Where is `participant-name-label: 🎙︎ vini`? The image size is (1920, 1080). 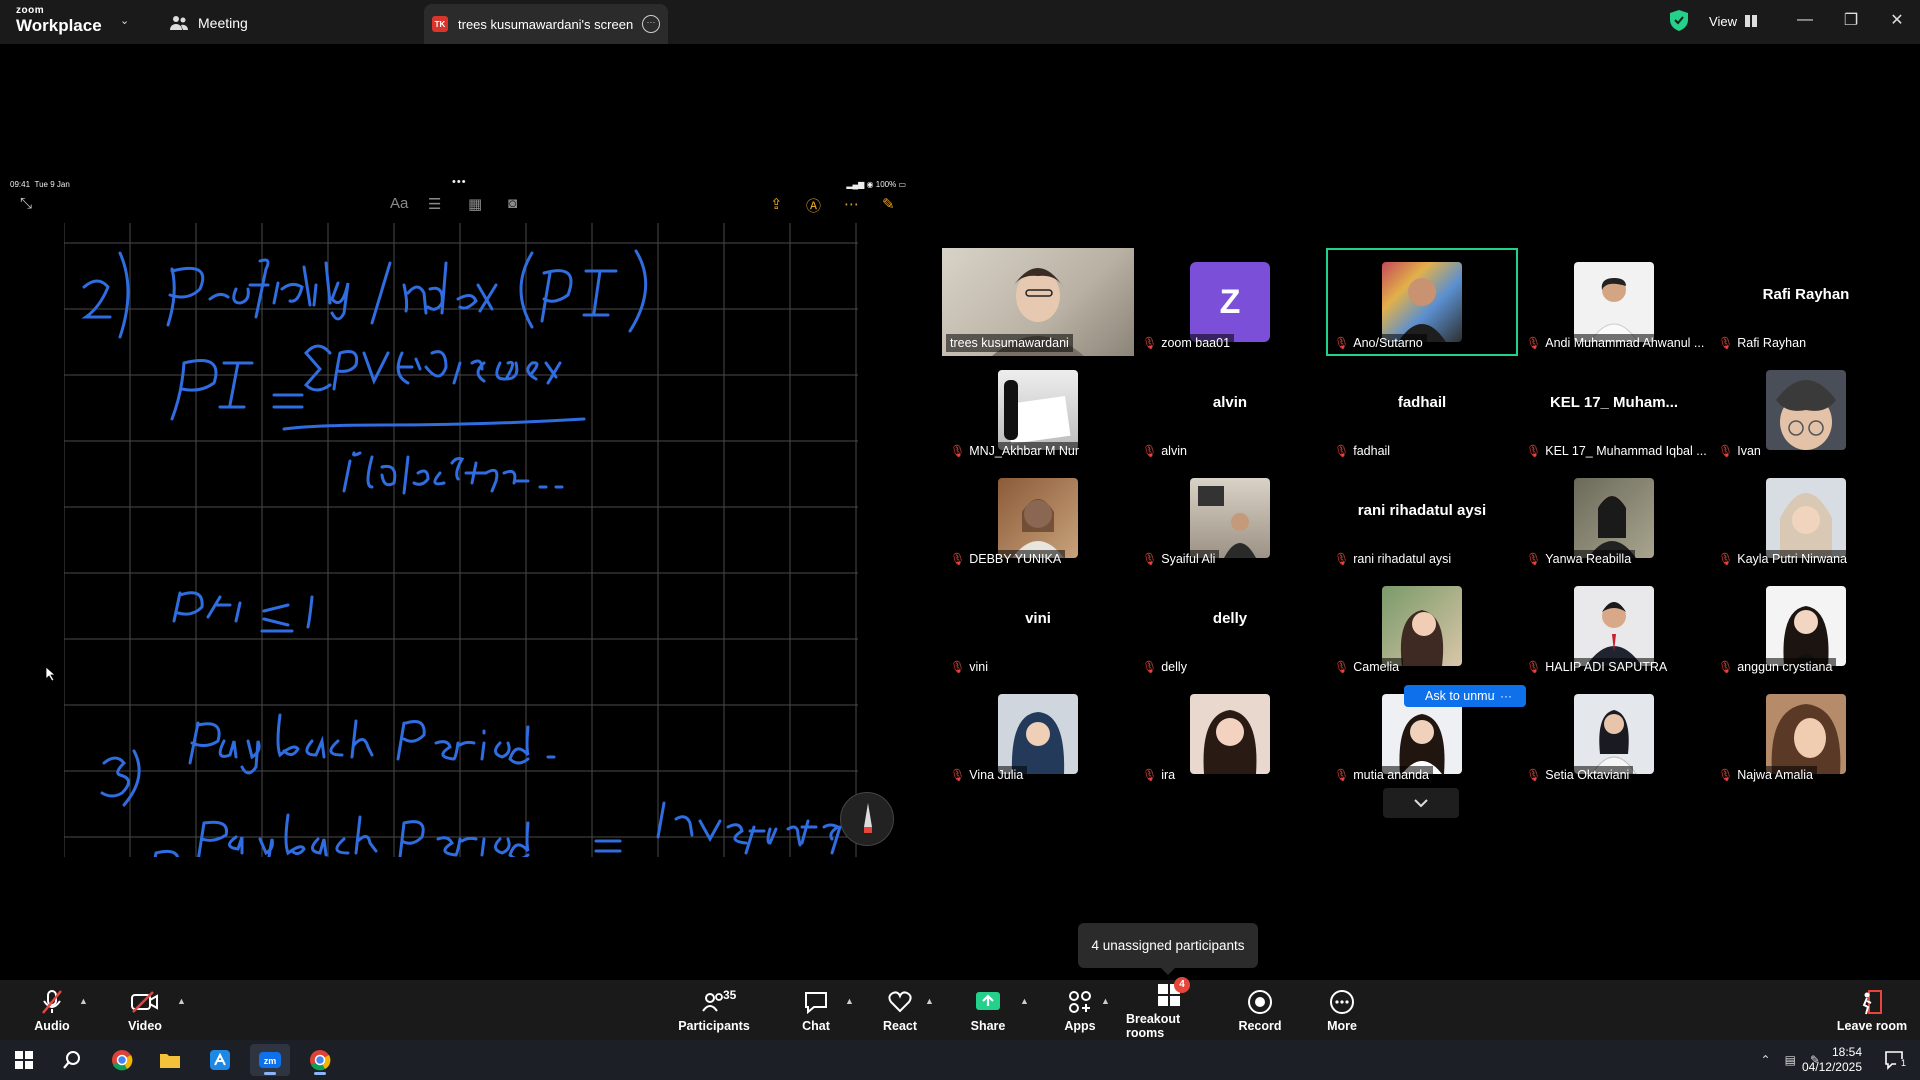 participant-name-label: 🎙︎ vini is located at coordinates (969, 667).